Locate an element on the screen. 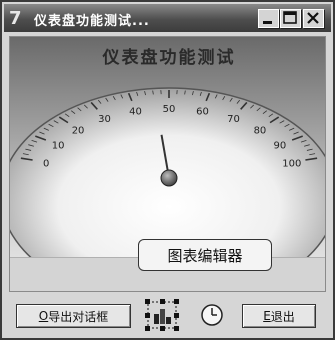  exit-mnemonic: E is located at coordinates (267, 316).